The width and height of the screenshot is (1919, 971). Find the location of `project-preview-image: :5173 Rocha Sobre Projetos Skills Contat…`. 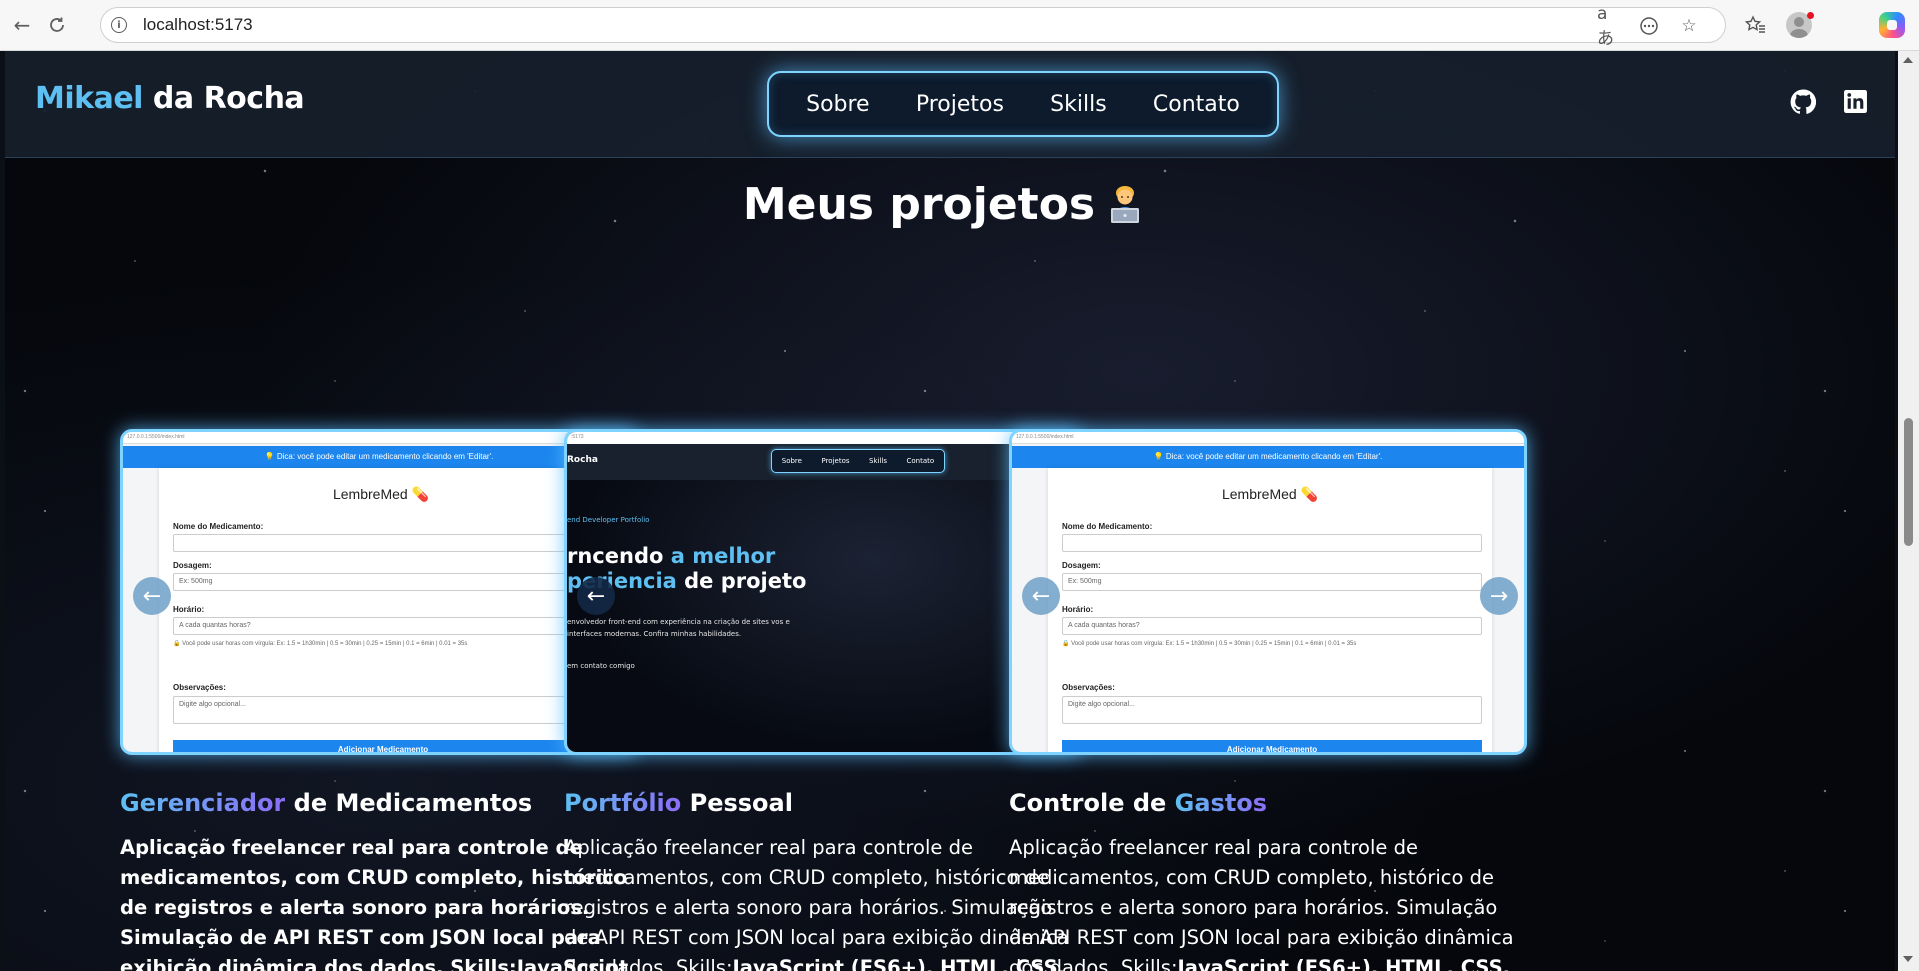

project-preview-image: :5173 Rocha Sobre Projetos Skills Contat… is located at coordinates (823, 592).